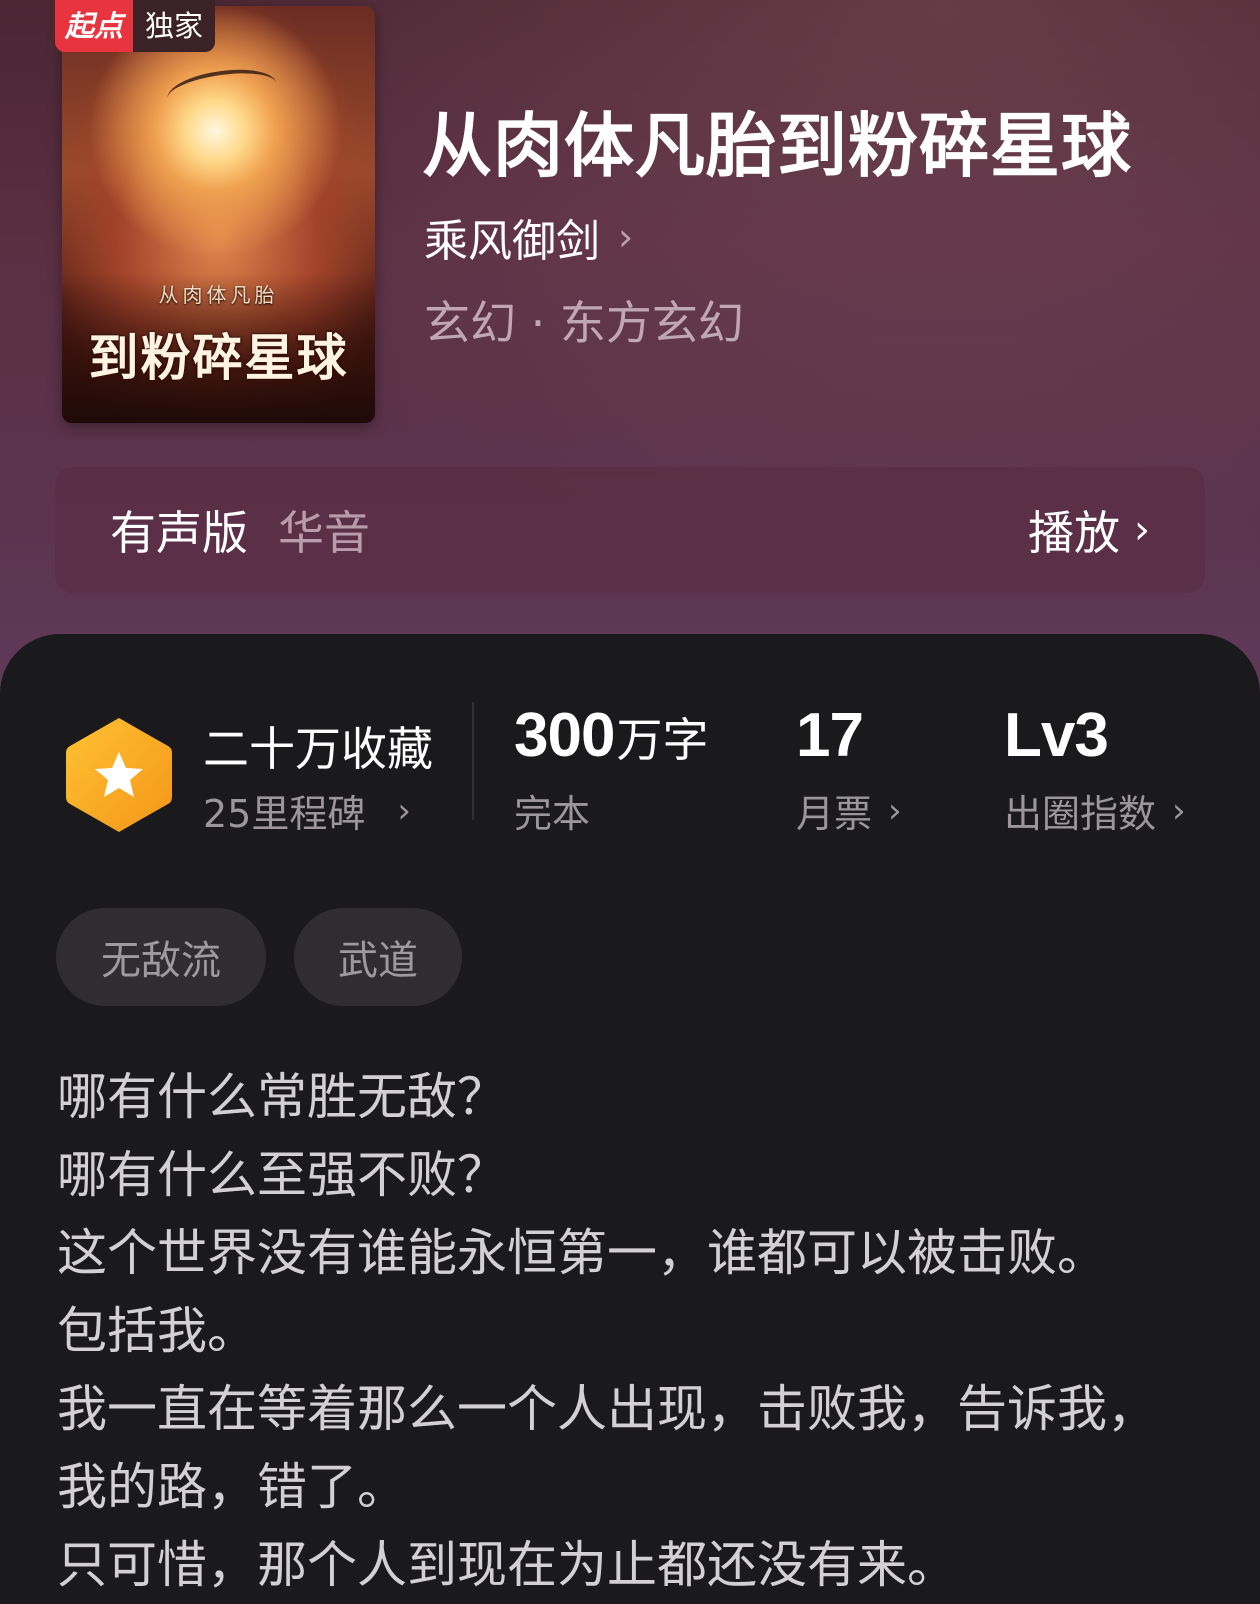 Image resolution: width=1260 pixels, height=1604 pixels. Describe the element at coordinates (318, 749) in the screenshot. I see `favorites-count: 二十万收藏` at that location.